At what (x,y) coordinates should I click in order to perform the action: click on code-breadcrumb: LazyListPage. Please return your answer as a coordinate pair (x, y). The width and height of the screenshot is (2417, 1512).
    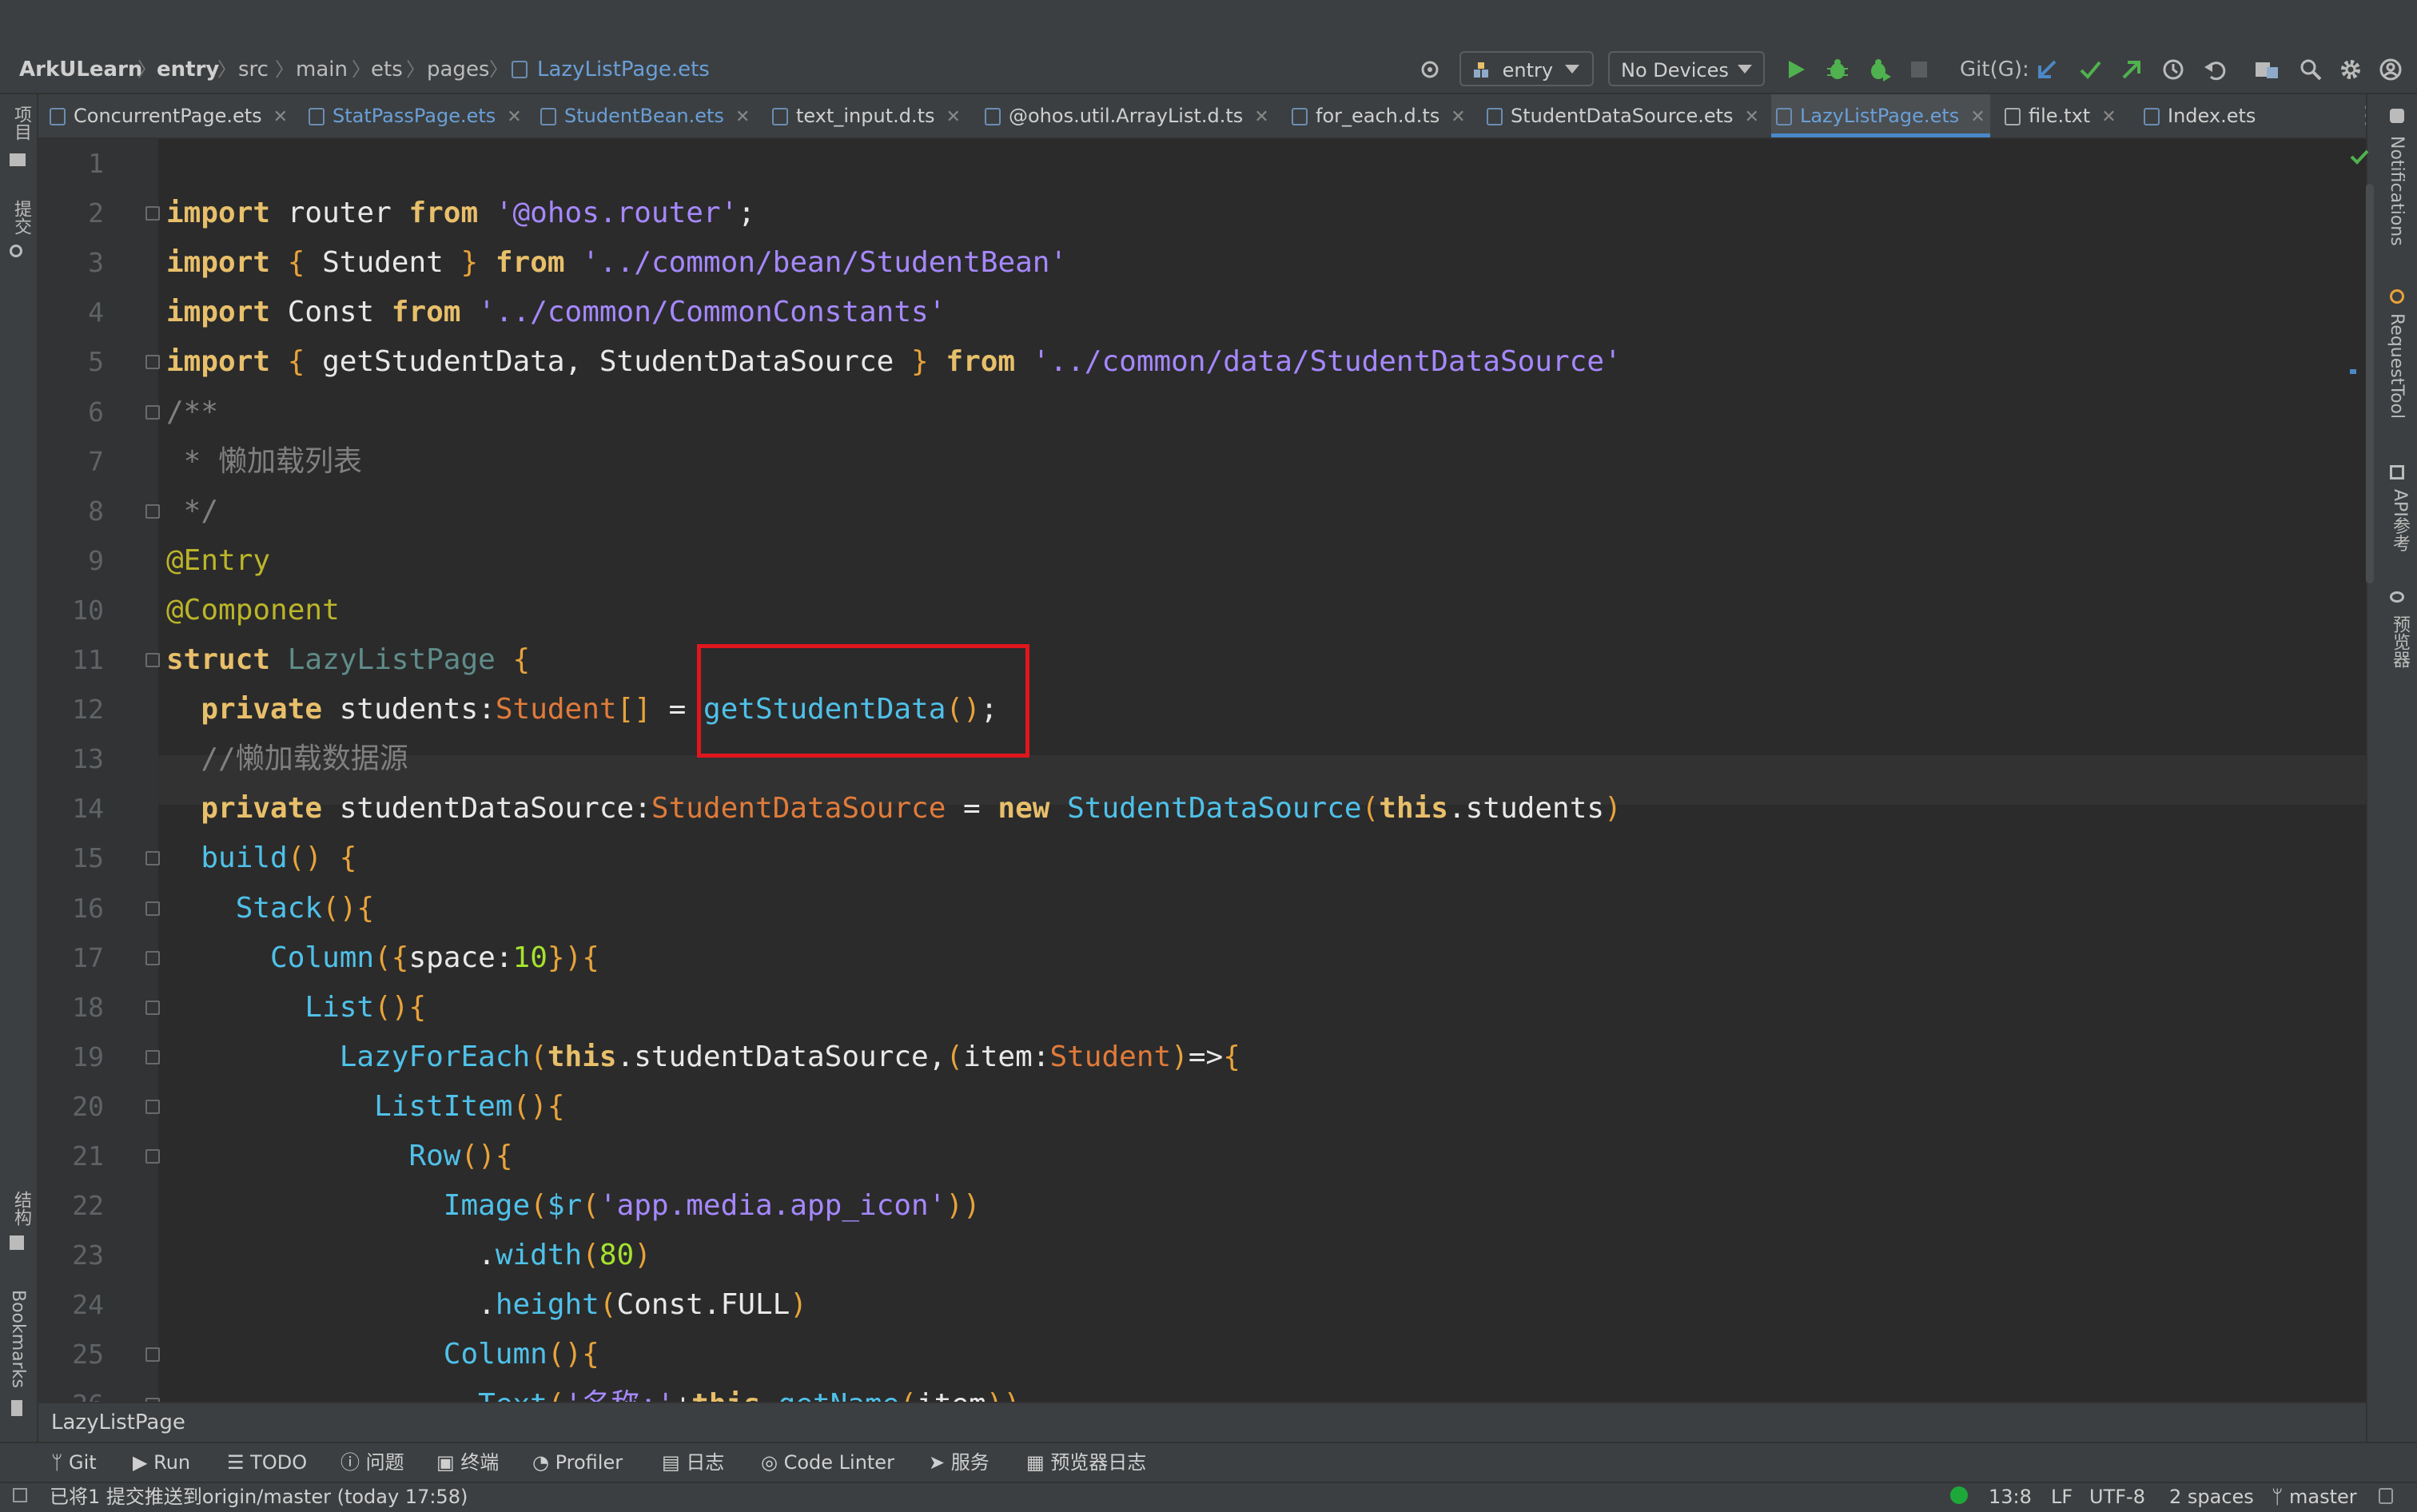
    Looking at the image, I should click on (118, 1422).